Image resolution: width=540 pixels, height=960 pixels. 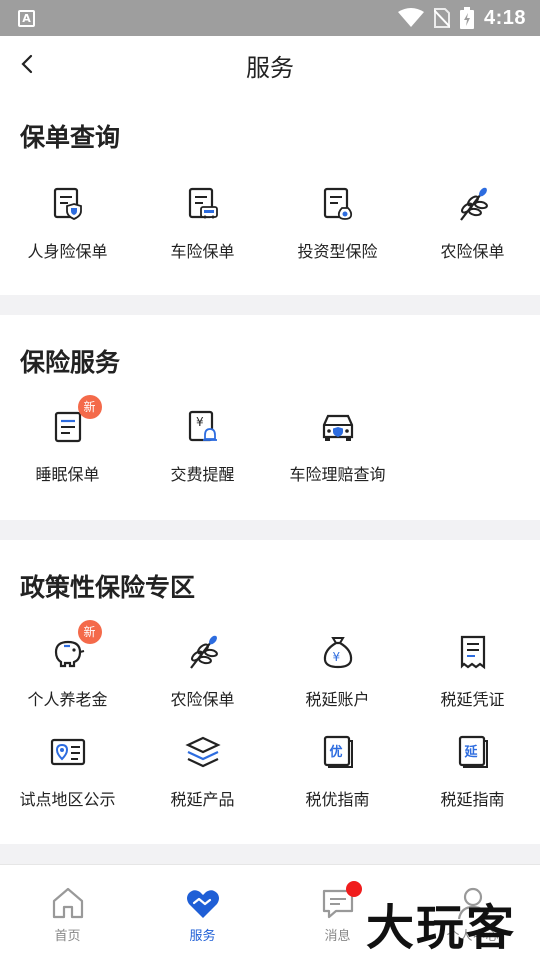 What do you see at coordinates (67, 936) in the screenshot?
I see `nav-label: 首页` at bounding box center [67, 936].